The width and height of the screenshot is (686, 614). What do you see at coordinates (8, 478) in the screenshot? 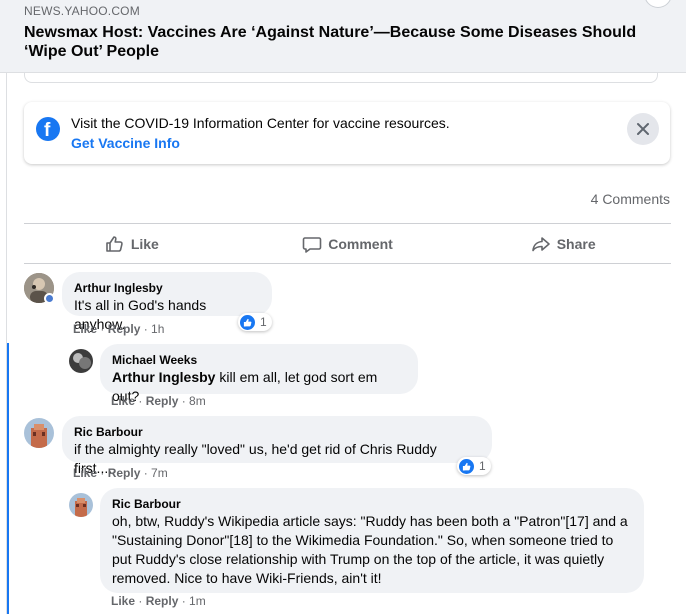
I see `thread-indicator` at bounding box center [8, 478].